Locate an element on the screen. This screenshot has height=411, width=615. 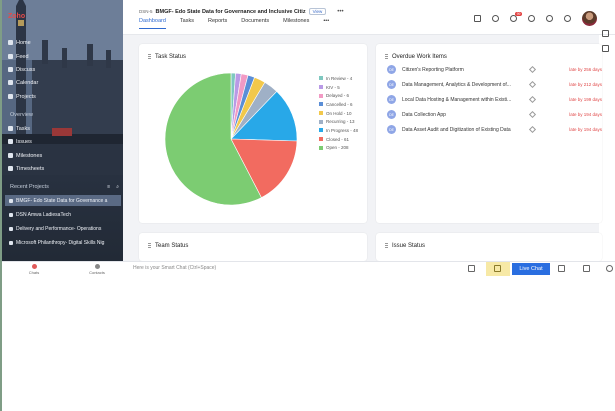
team-status-title: Team Status is located at coordinates (172, 246).